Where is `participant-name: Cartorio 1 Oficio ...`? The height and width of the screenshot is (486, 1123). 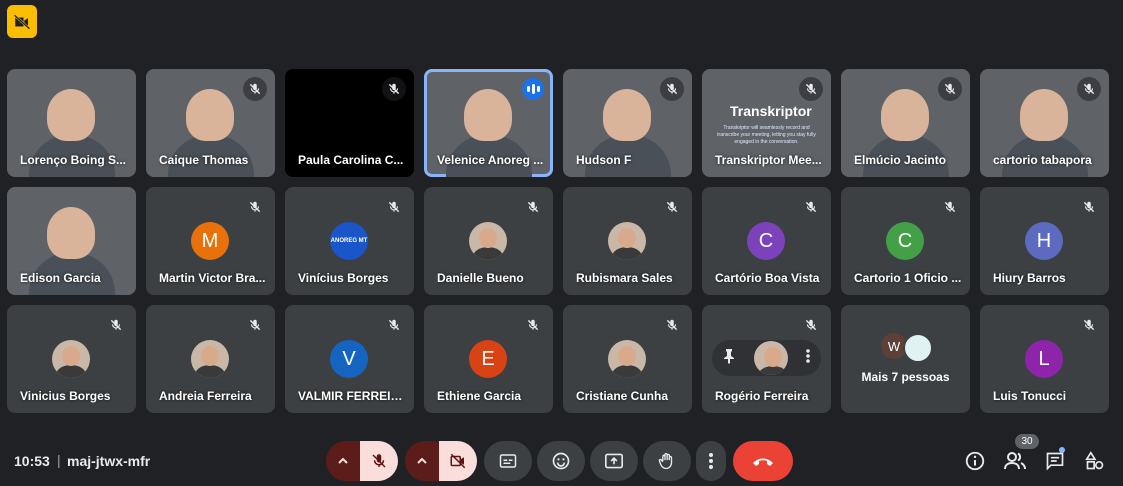
participant-name: Cartorio 1 Oficio ... is located at coordinates (908, 278).